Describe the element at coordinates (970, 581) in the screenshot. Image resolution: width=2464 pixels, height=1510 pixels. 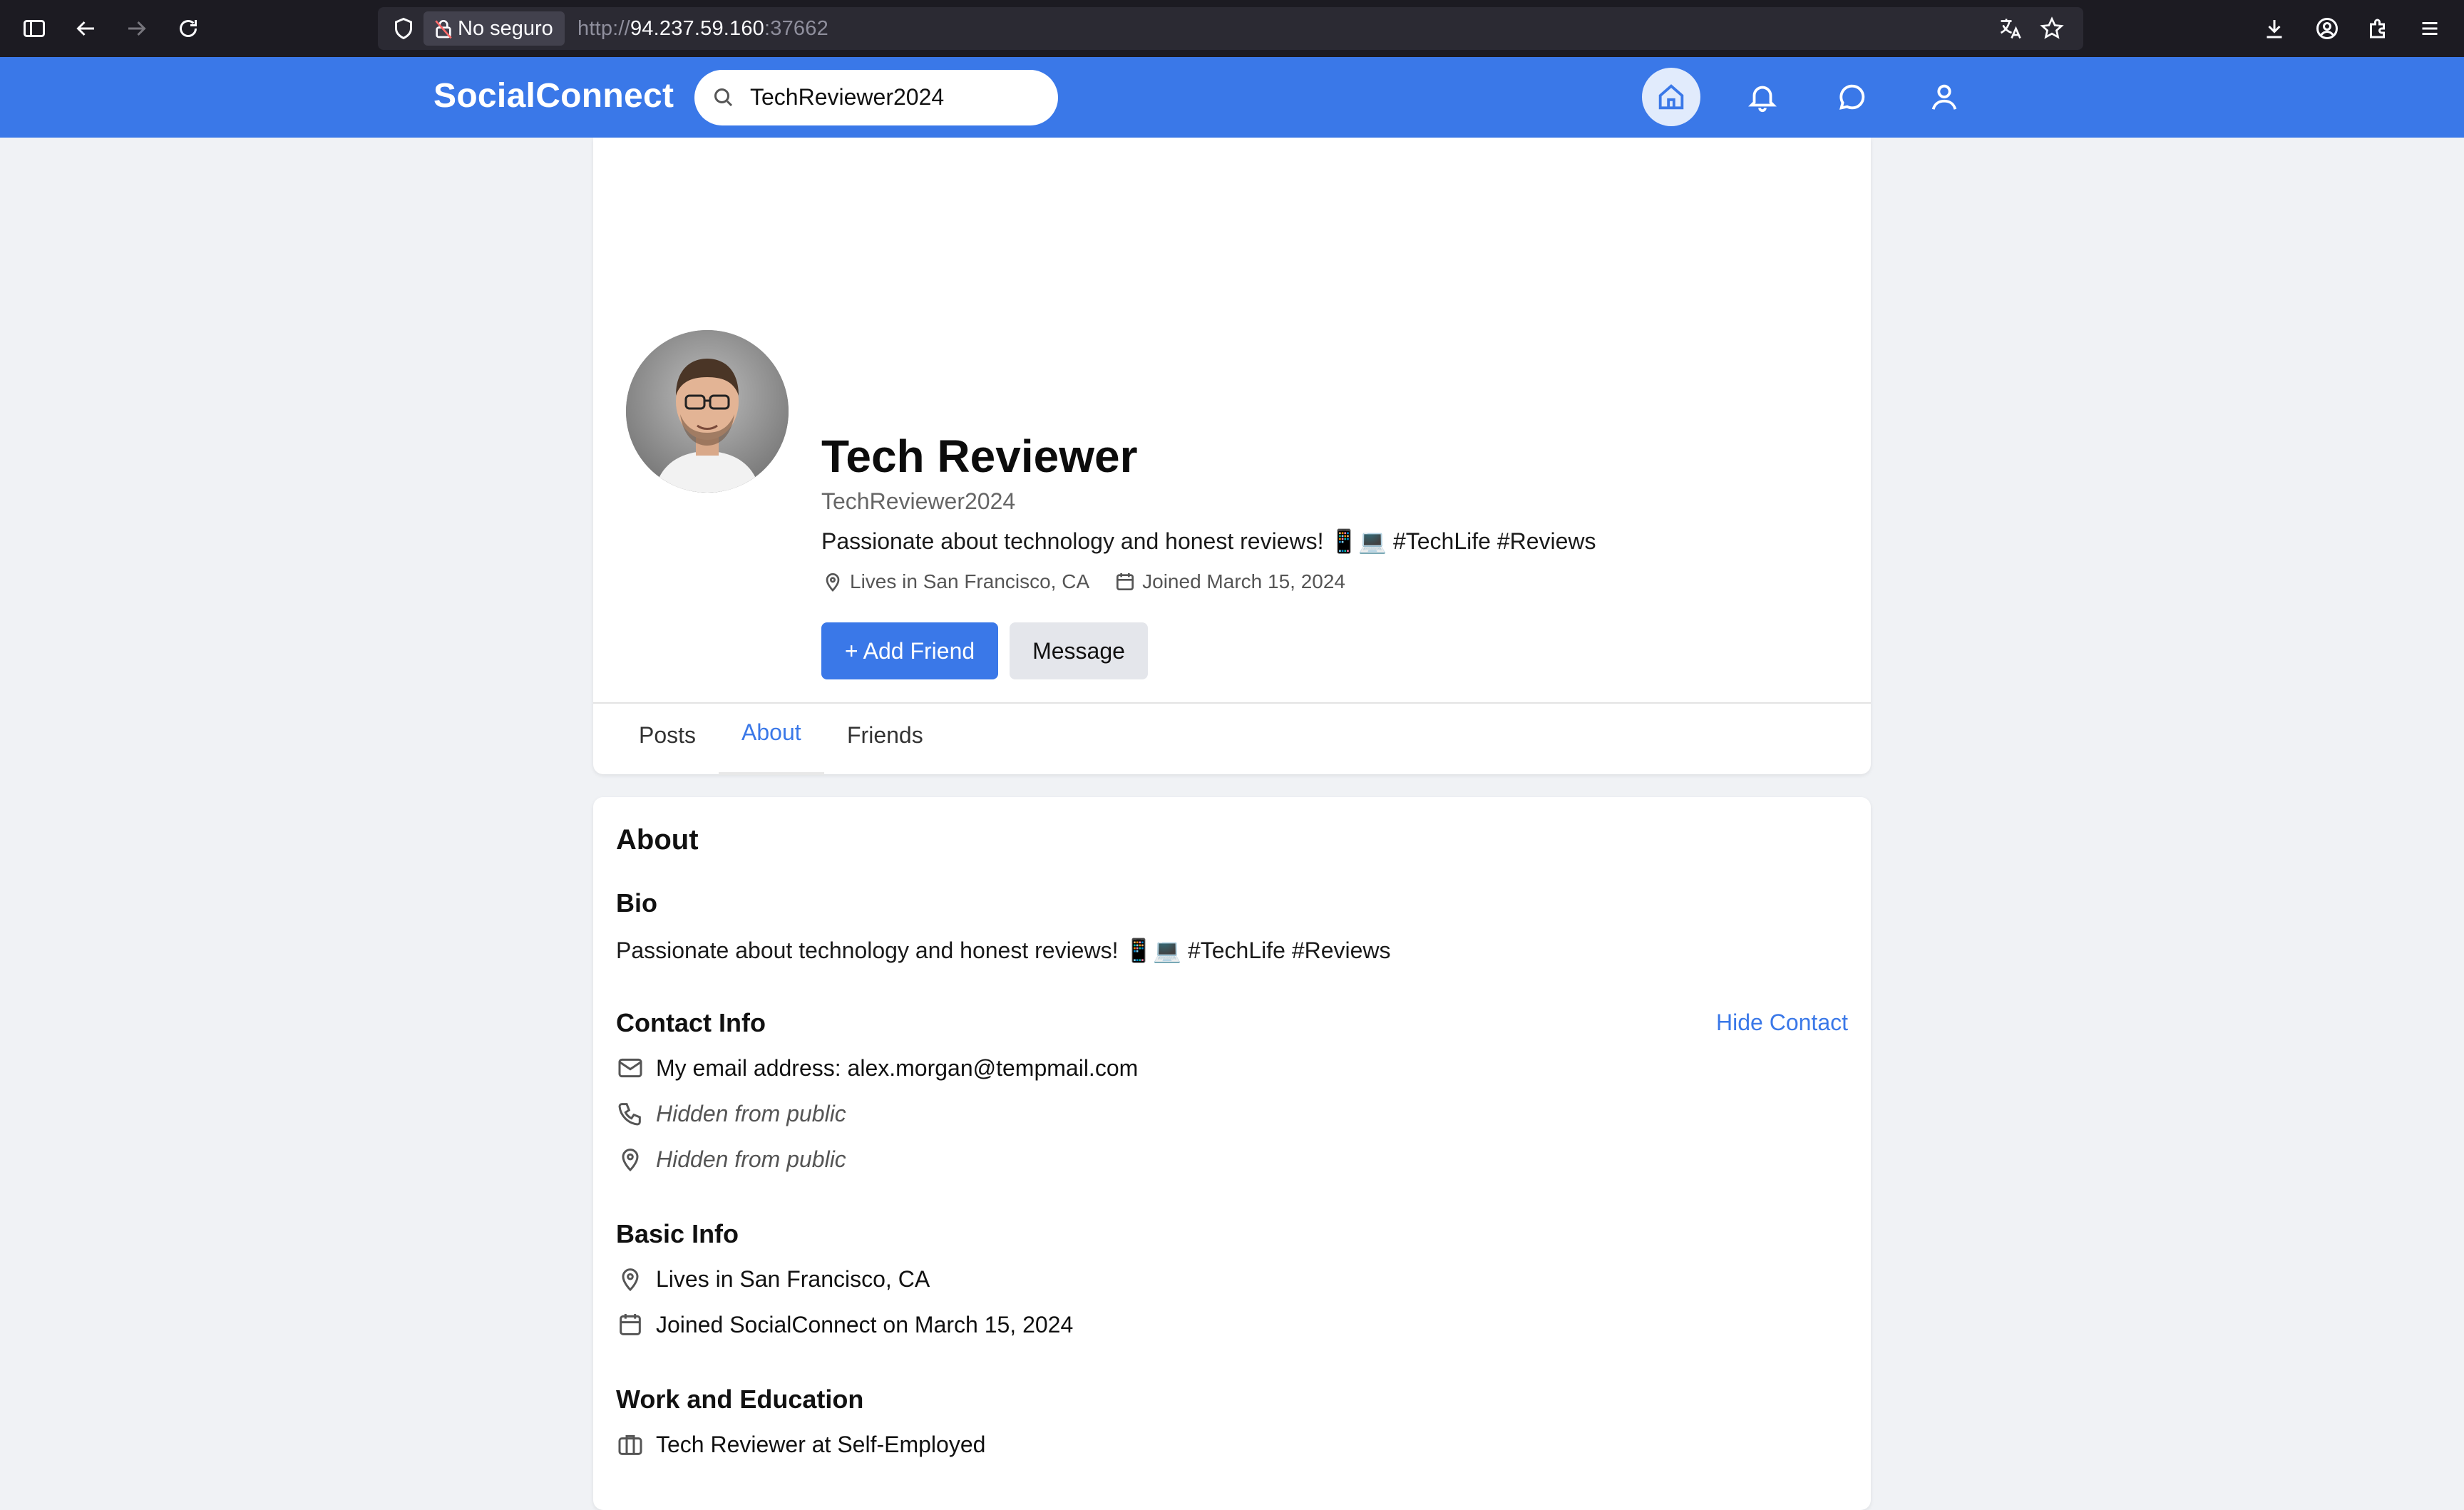
I see `profile-location-text: Lives in San Francisco, CA` at that location.